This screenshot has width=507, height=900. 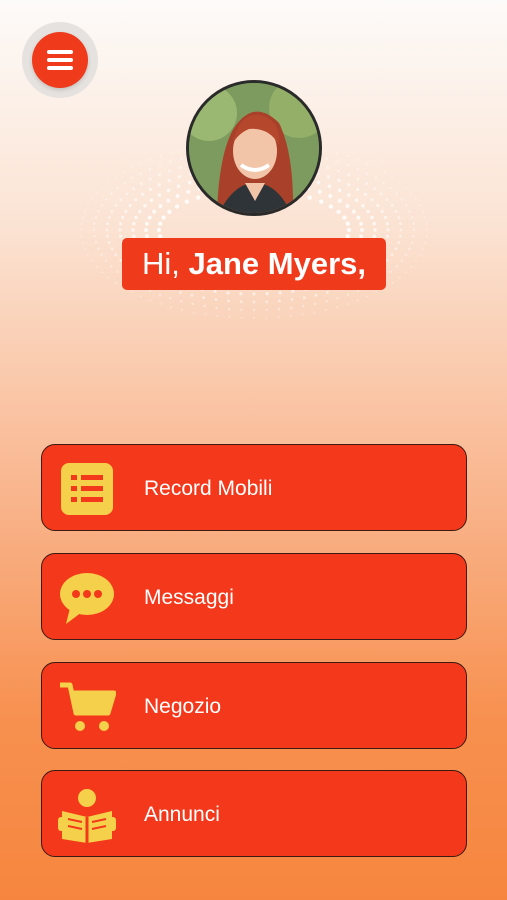 I want to click on hamburger-menu-icon, so click(x=60, y=60).